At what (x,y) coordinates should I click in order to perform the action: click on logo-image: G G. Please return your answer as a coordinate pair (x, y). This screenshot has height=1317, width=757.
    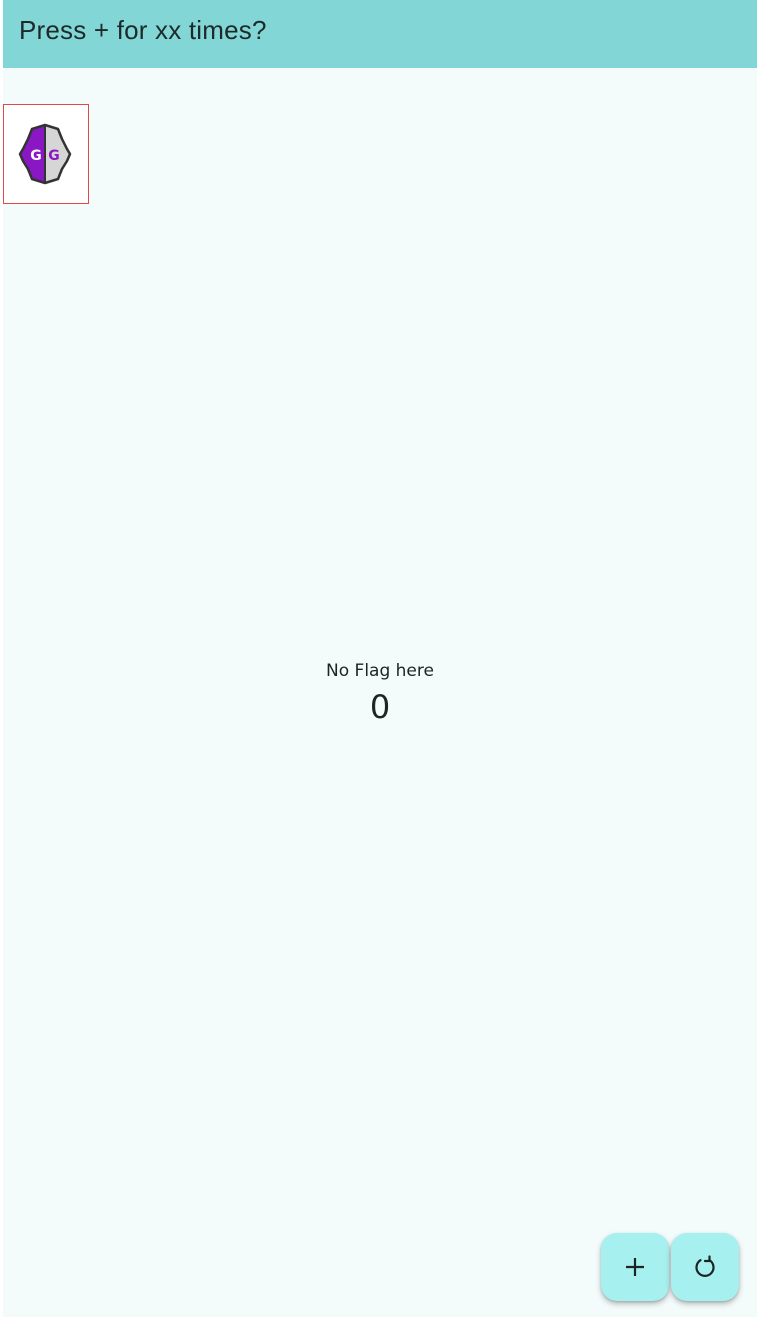
    Looking at the image, I should click on (46, 154).